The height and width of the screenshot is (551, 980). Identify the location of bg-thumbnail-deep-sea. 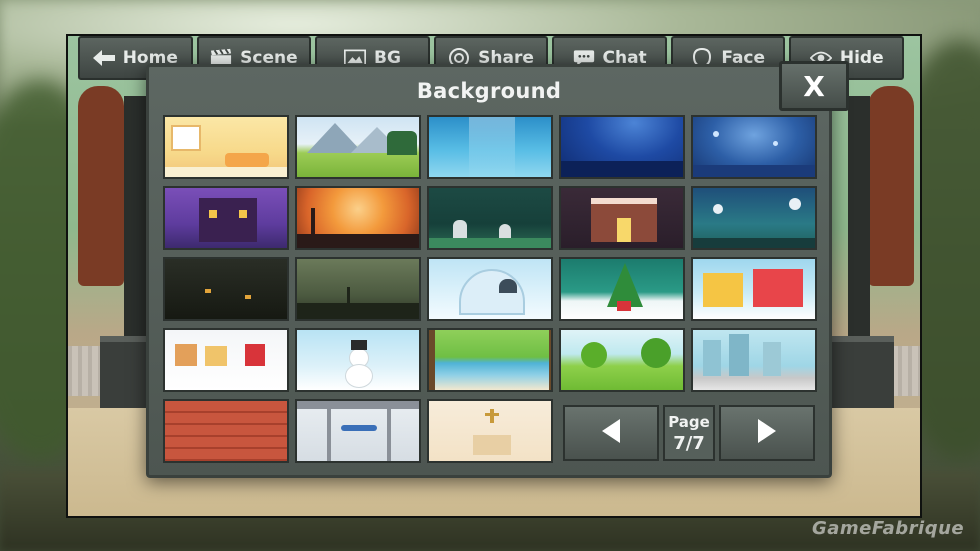
(622, 147).